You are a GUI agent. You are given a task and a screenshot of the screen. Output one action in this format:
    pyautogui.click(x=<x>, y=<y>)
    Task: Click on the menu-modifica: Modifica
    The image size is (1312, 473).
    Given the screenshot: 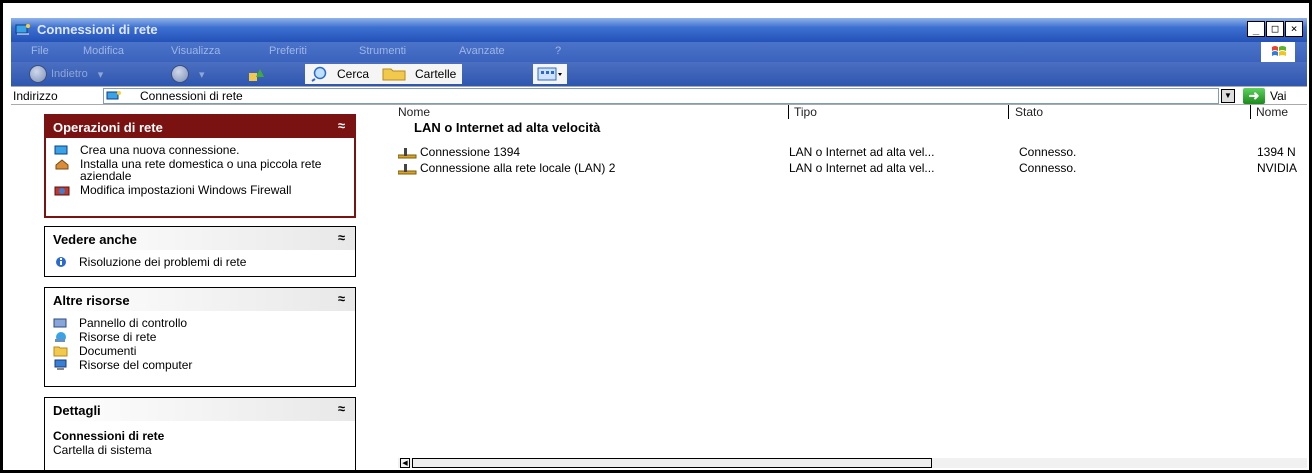 What is the action you would take?
    pyautogui.click(x=103, y=51)
    